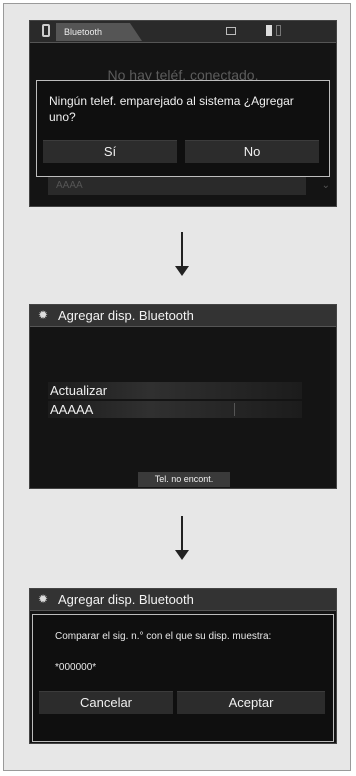  I want to click on row-divider, so click(234, 409).